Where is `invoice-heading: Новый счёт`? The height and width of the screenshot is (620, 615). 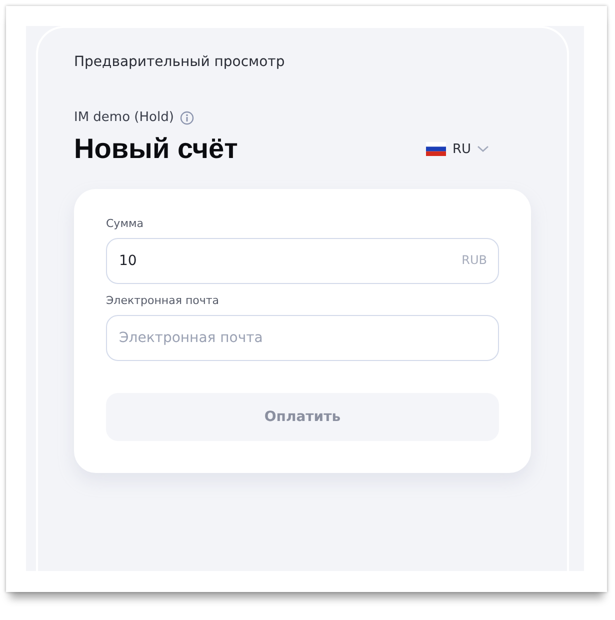 invoice-heading: Новый счёт is located at coordinates (156, 149).